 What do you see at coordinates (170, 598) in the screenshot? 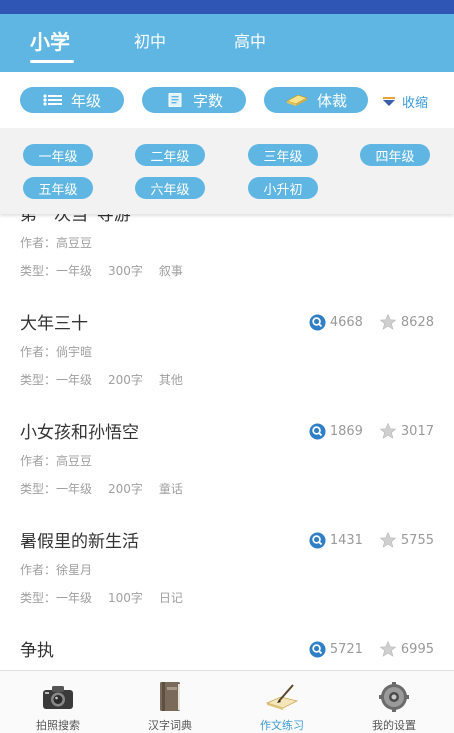
I see `article-genre: 日记` at bounding box center [170, 598].